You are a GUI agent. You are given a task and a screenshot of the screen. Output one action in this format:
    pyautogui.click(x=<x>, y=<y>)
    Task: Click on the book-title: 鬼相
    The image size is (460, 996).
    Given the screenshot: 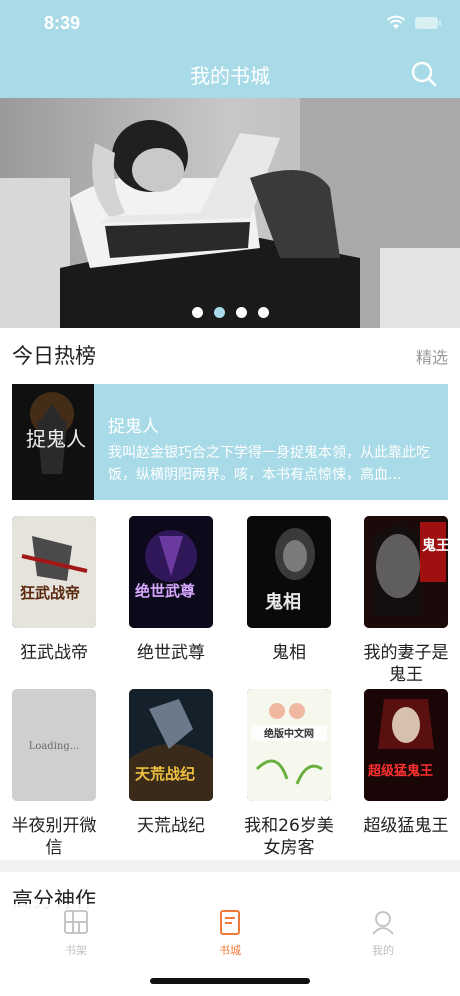 What is the action you would take?
    pyautogui.click(x=289, y=653)
    